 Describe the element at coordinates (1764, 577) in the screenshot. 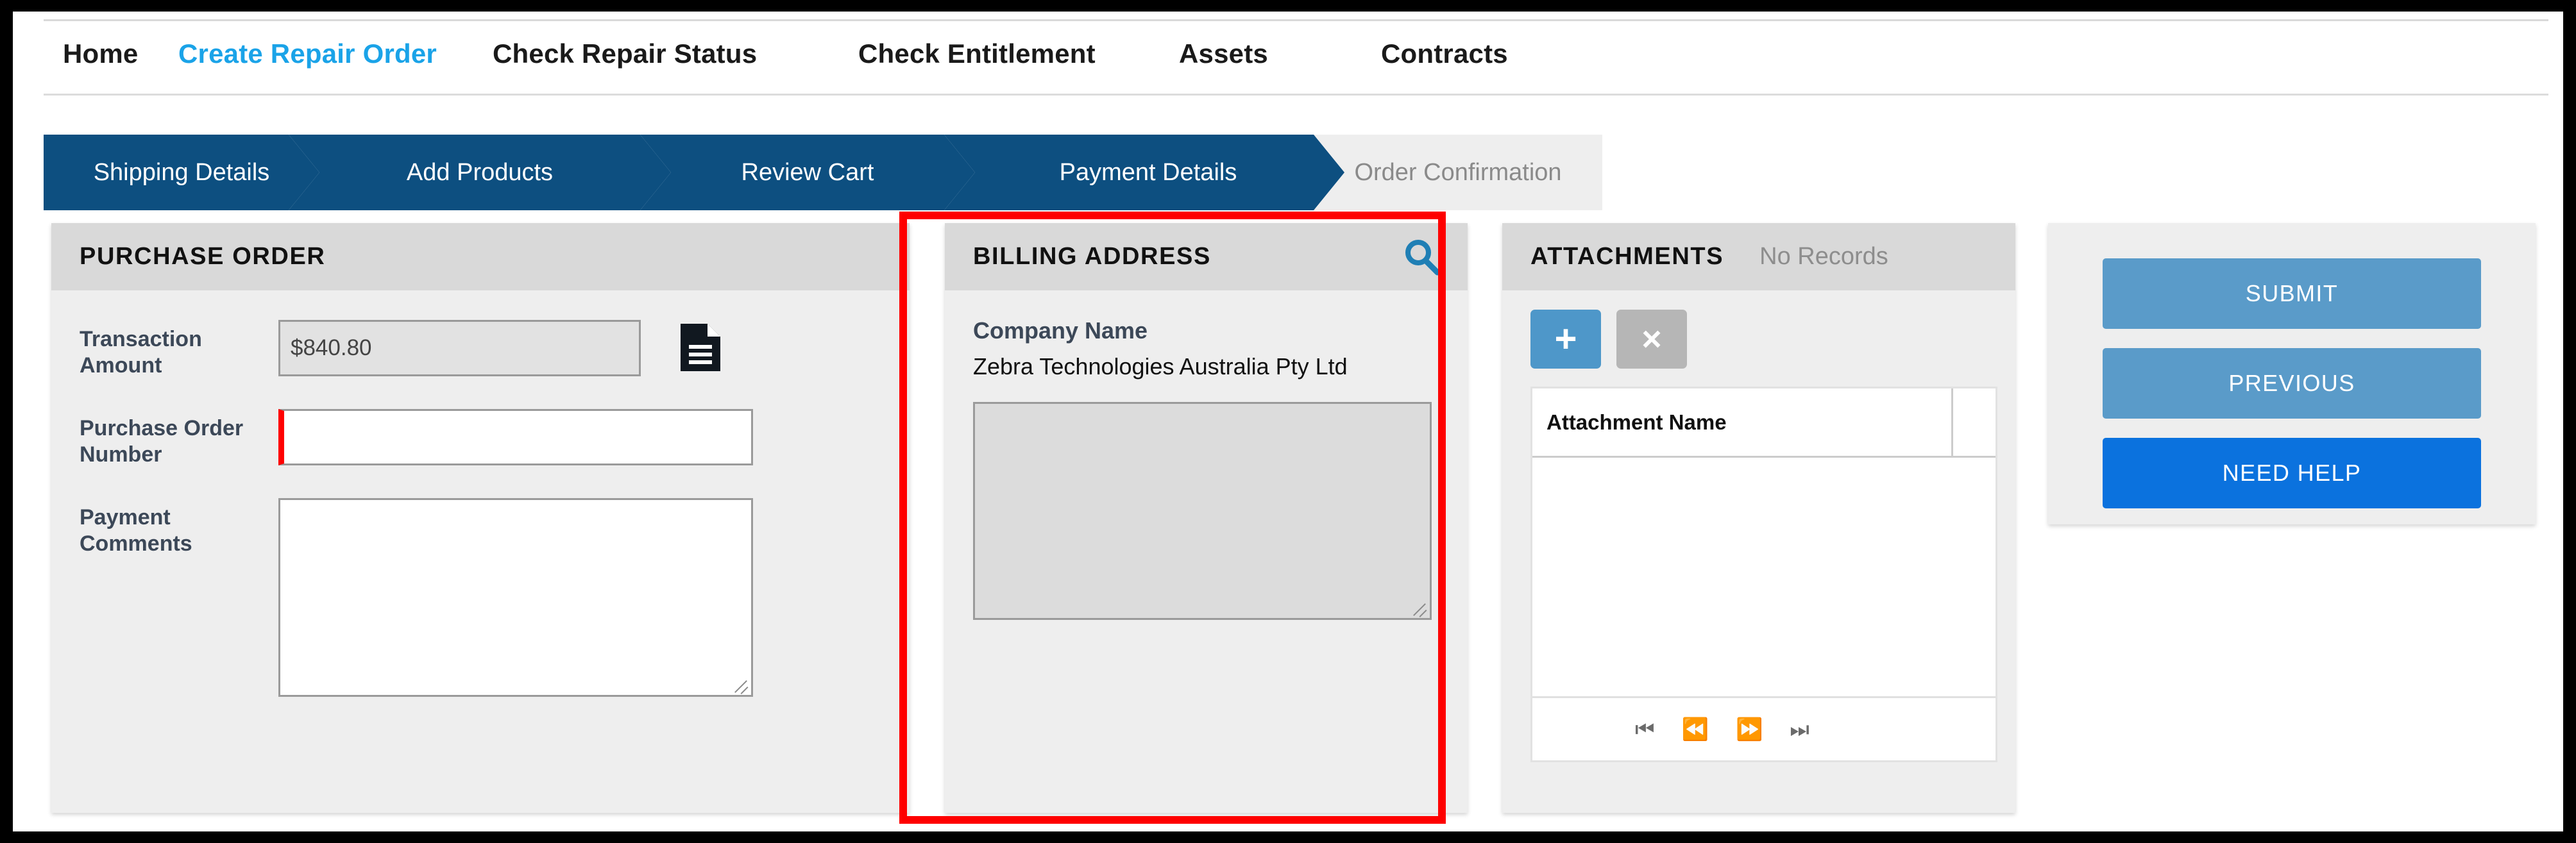

I see `attachments-table-body` at that location.